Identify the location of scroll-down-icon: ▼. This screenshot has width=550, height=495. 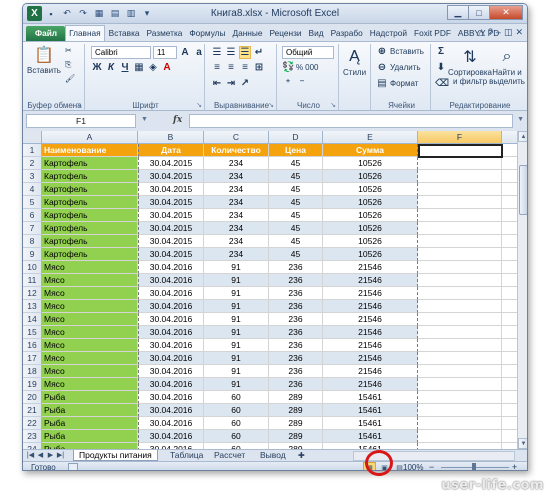
(522, 443).